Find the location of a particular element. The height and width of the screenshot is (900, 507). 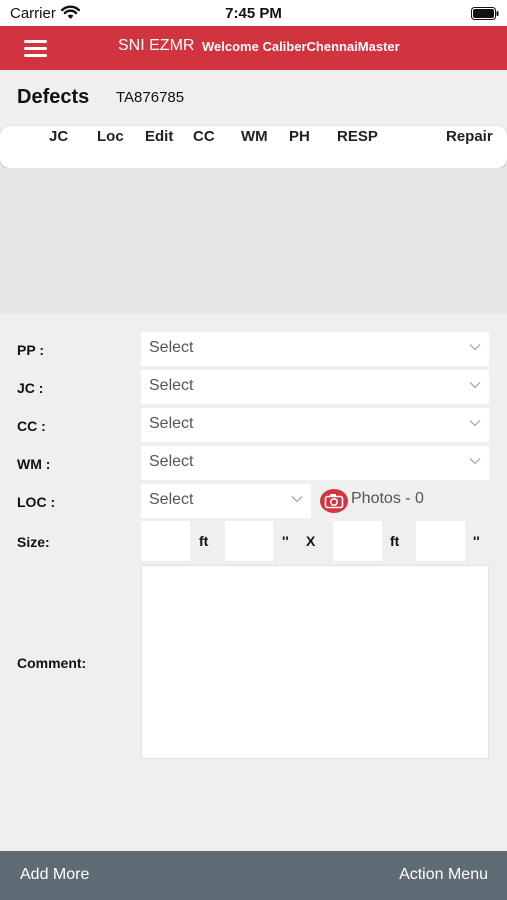

comment-textarea is located at coordinates (315, 662).